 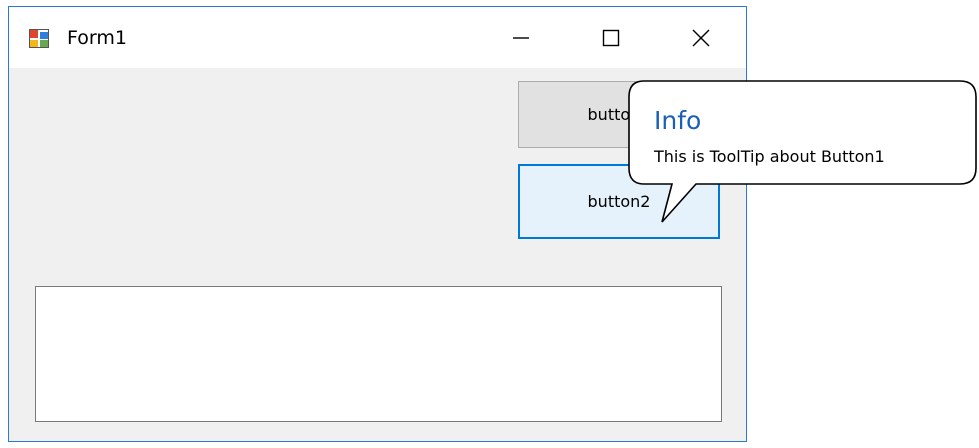 I want to click on minimize-button, so click(x=521, y=37).